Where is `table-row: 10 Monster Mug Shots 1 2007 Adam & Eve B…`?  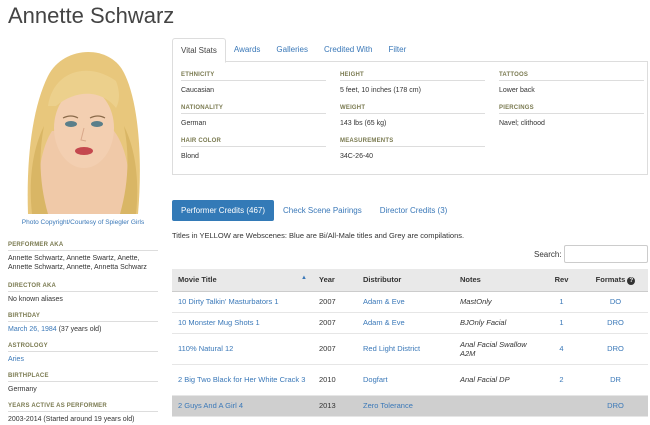 table-row: 10 Monster Mug Shots 1 2007 Adam & Eve B… is located at coordinates (410, 323).